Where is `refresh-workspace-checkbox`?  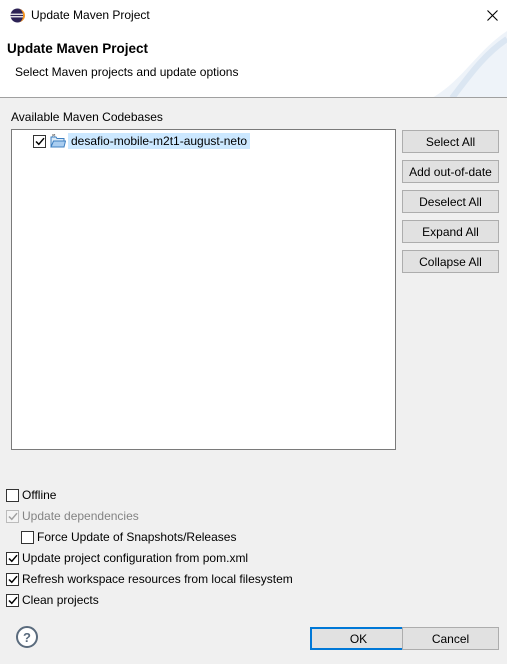
refresh-workspace-checkbox is located at coordinates (12, 579).